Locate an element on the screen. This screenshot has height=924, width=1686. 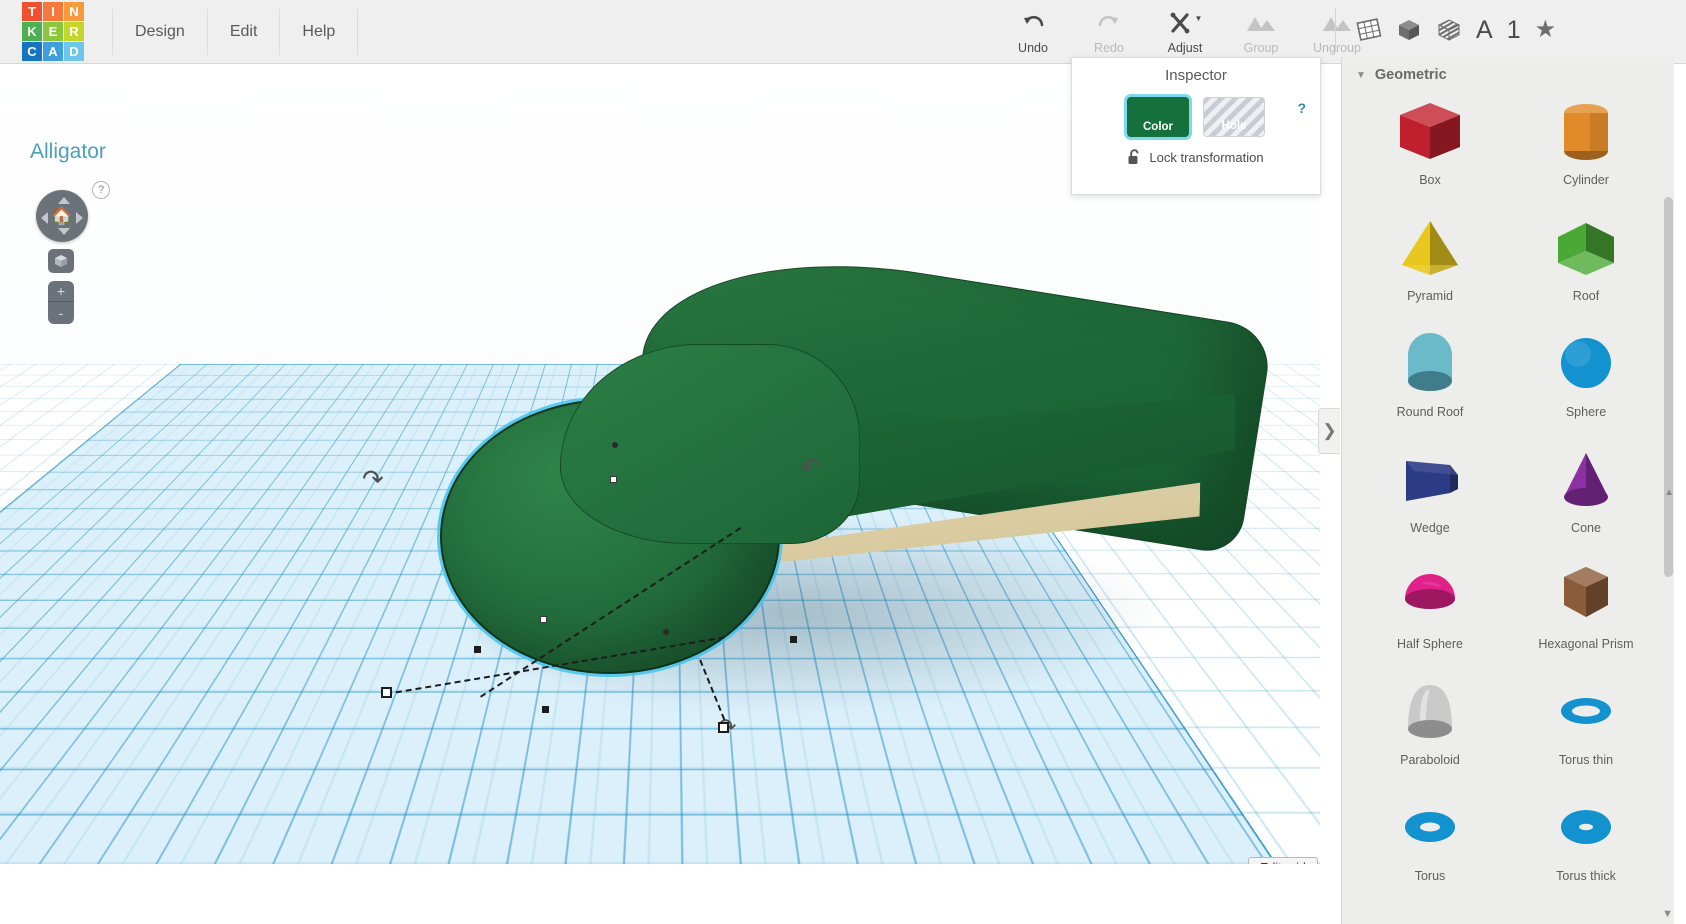
torusthin-icon is located at coordinates (1586, 713).